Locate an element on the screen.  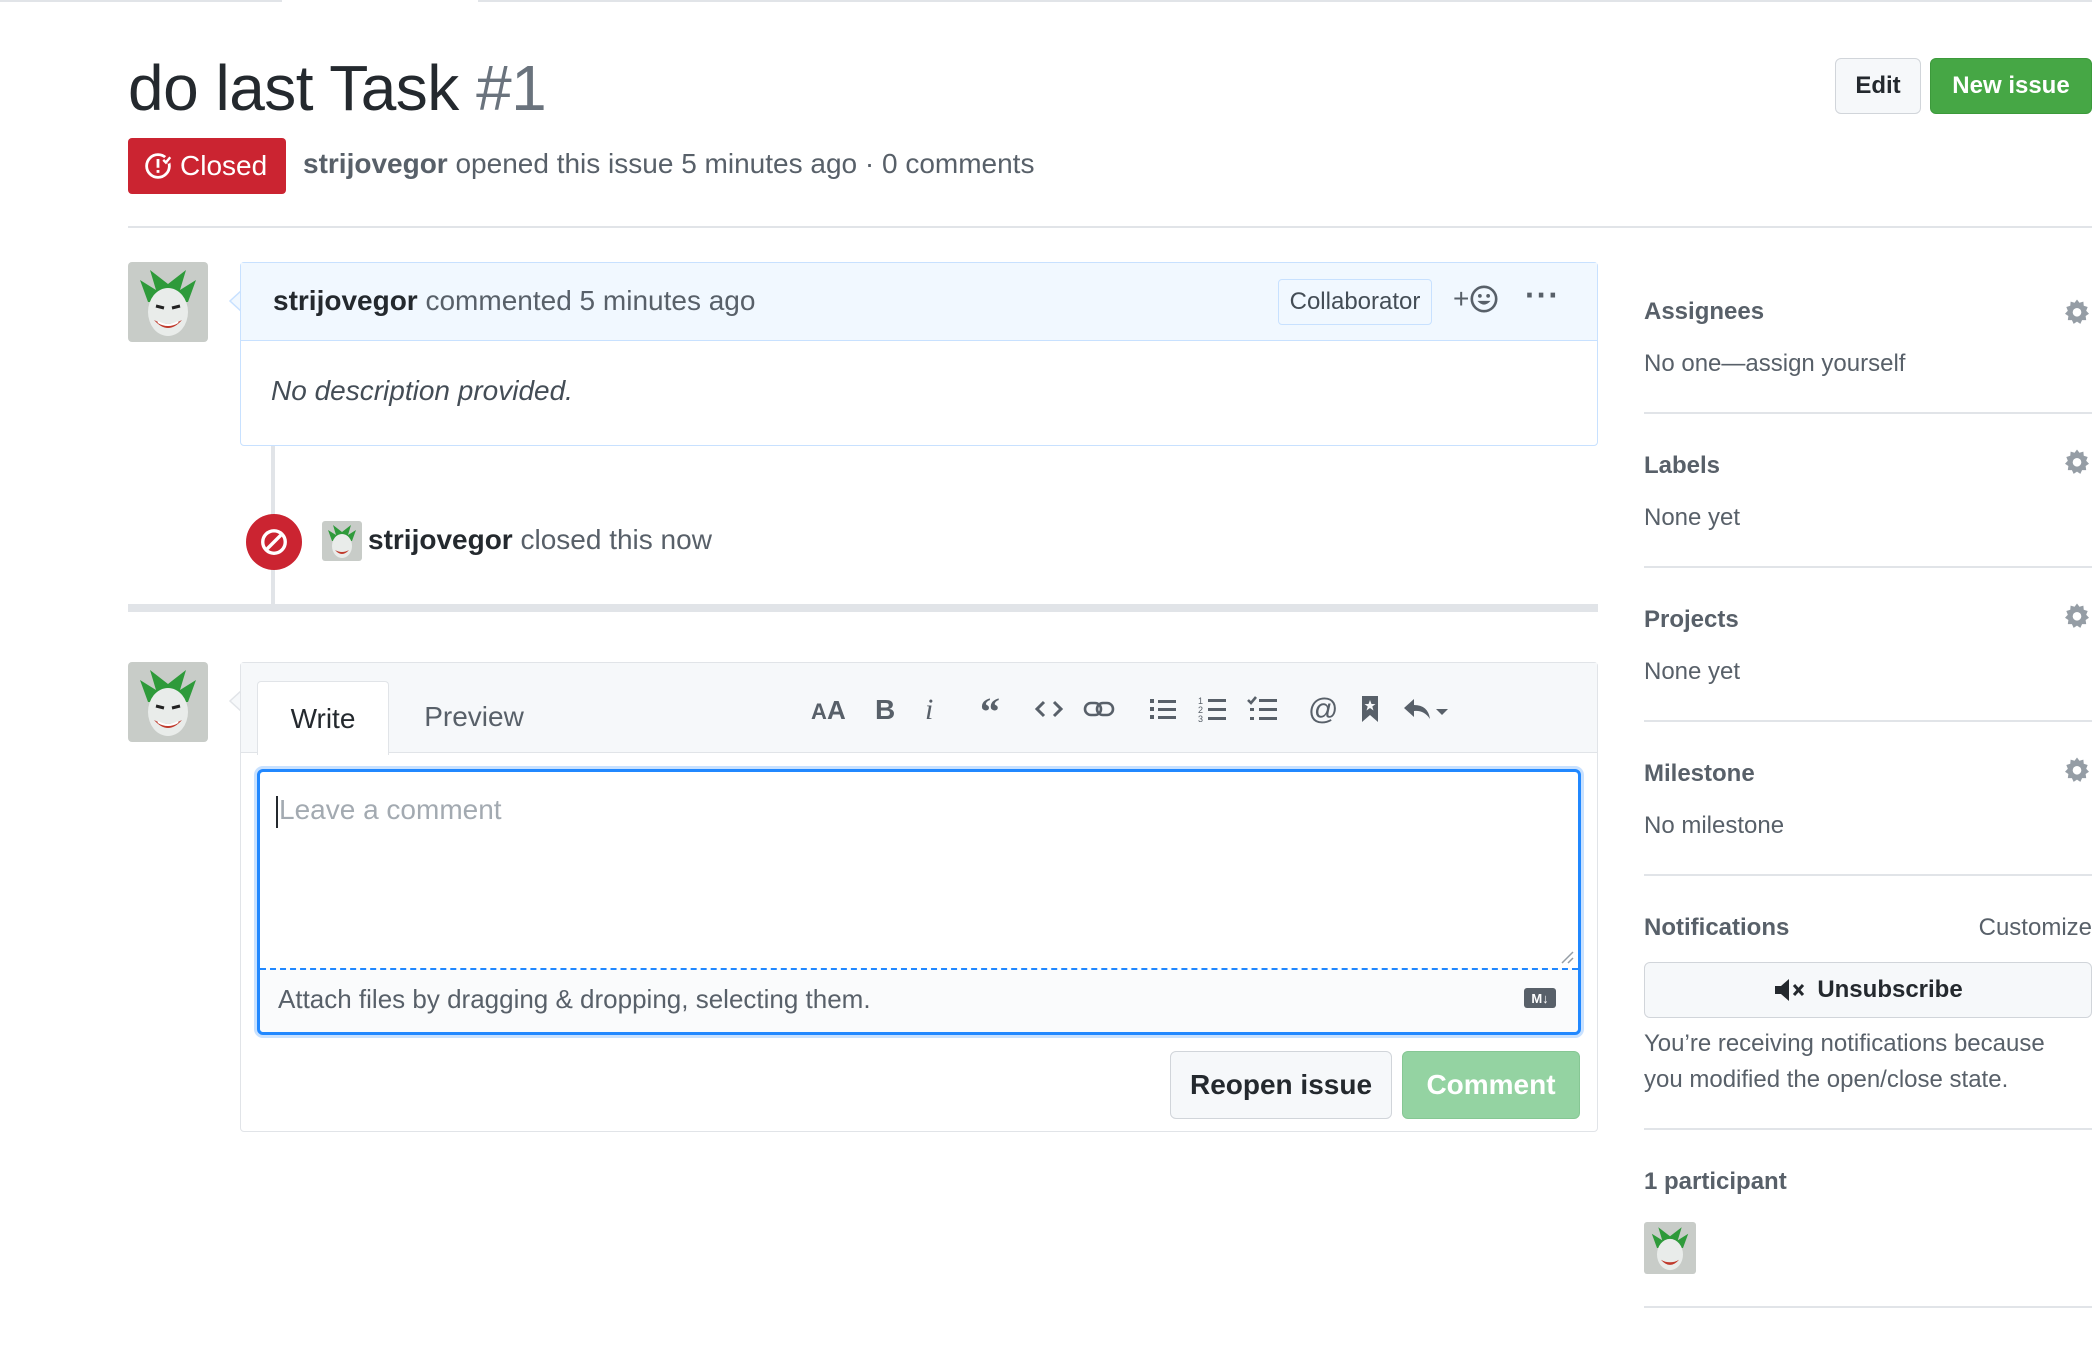
event-avatar is located at coordinates (342, 541).